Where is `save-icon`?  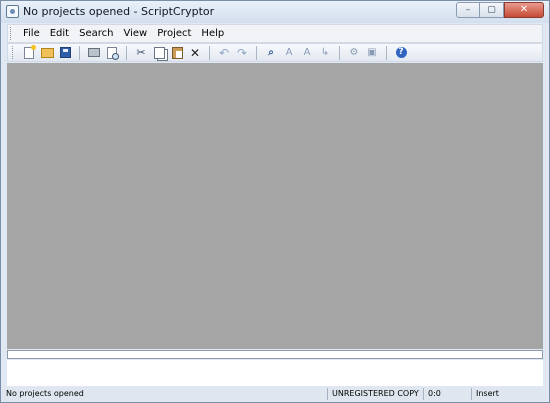
save-icon is located at coordinates (65, 52).